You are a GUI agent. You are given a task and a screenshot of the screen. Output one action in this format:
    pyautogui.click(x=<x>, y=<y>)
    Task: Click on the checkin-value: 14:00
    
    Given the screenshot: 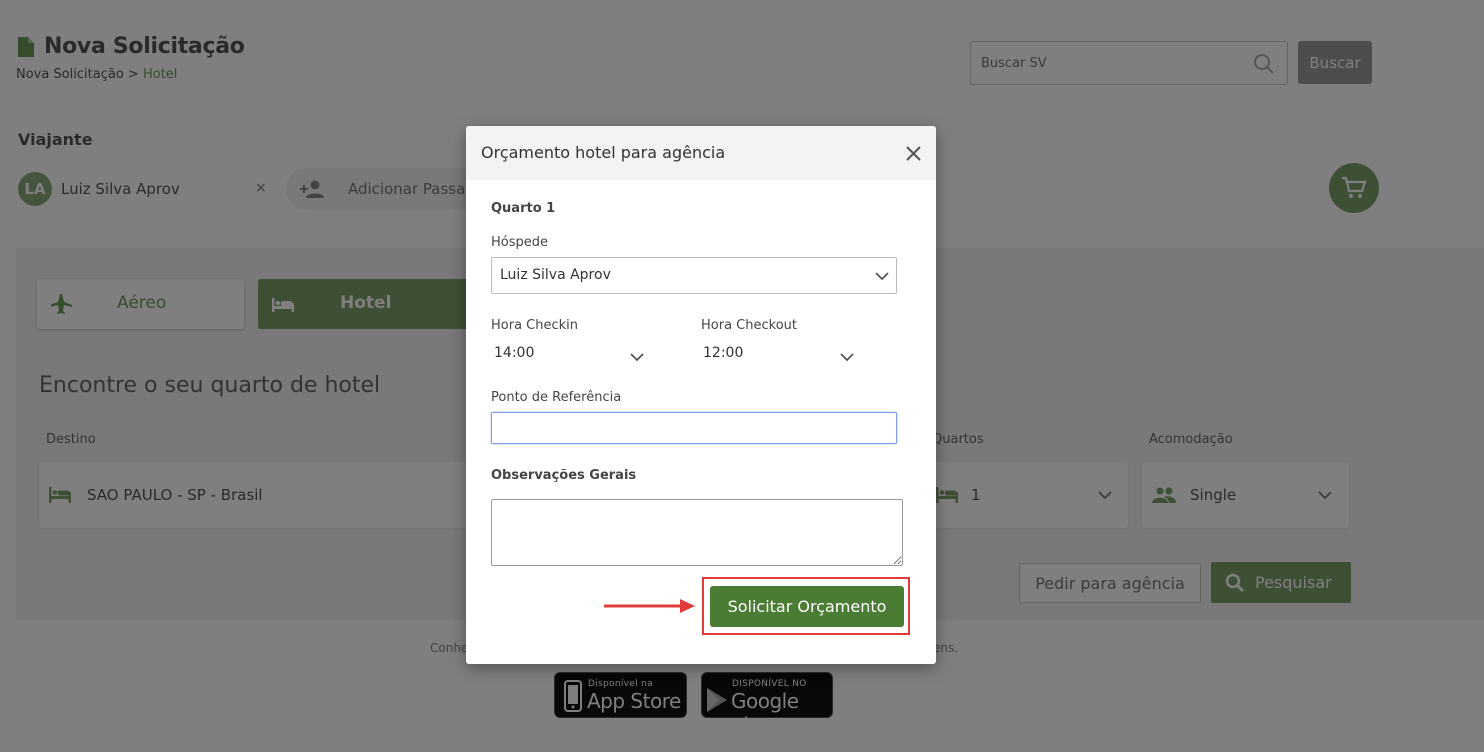 What is the action you would take?
    pyautogui.click(x=514, y=353)
    